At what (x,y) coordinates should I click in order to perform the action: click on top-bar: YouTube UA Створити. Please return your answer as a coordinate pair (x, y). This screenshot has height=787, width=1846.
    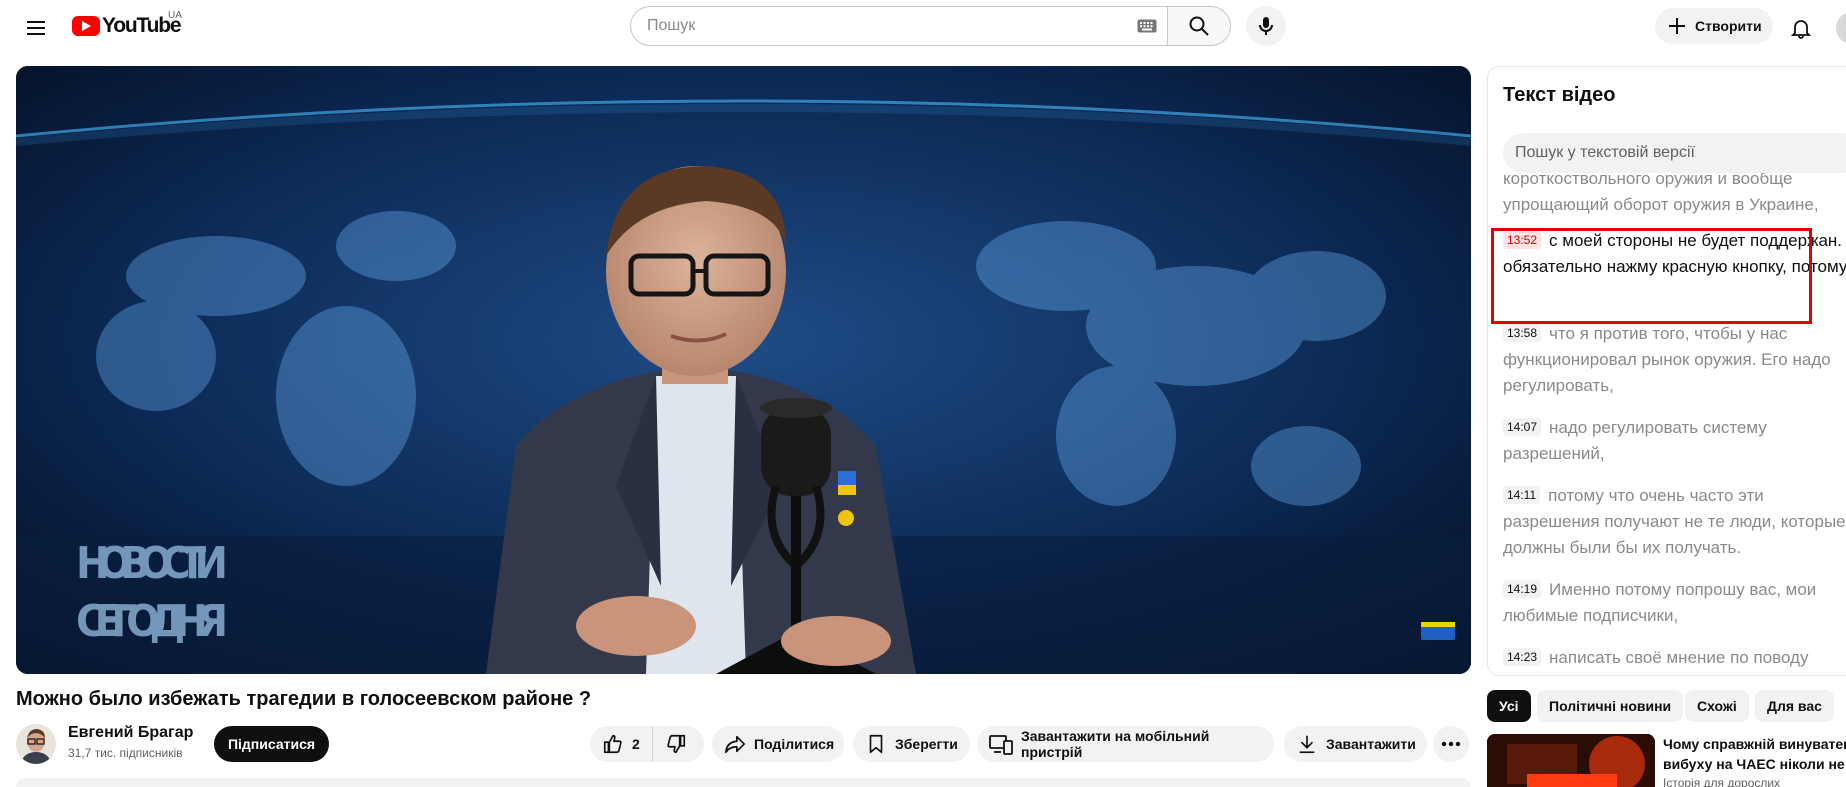
    Looking at the image, I should click on (923, 28).